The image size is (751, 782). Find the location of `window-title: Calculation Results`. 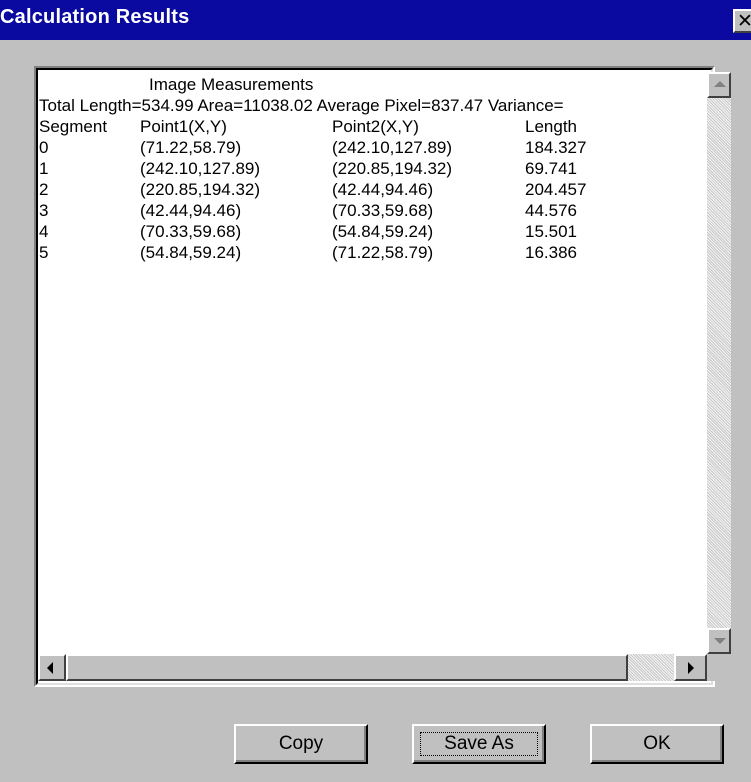

window-title: Calculation Results is located at coordinates (95, 17).